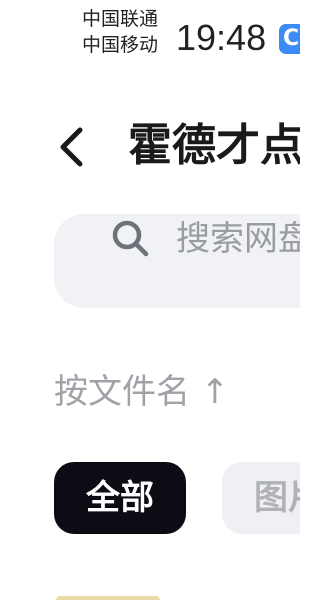 The width and height of the screenshot is (320, 600). What do you see at coordinates (177, 261) in the screenshot?
I see `search-input: 搜索网盘` at bounding box center [177, 261].